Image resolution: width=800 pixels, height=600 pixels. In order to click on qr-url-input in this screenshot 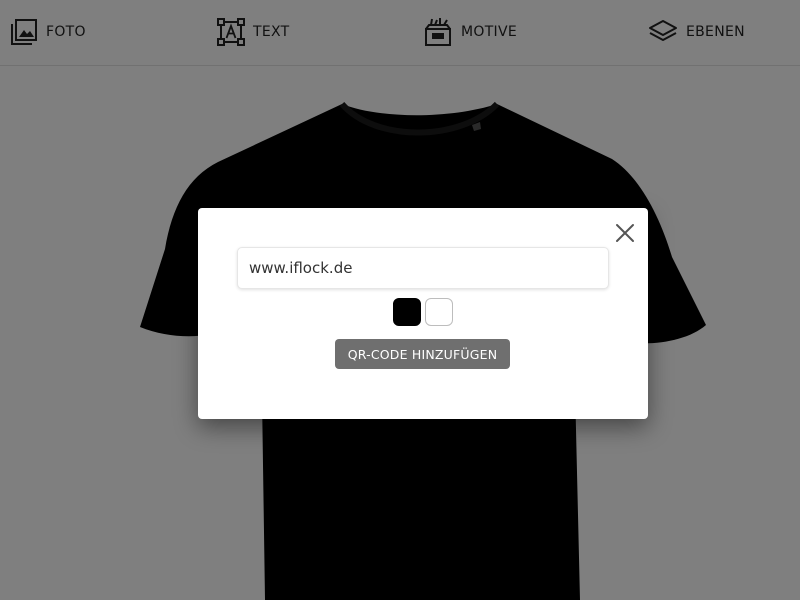, I will do `click(423, 268)`.